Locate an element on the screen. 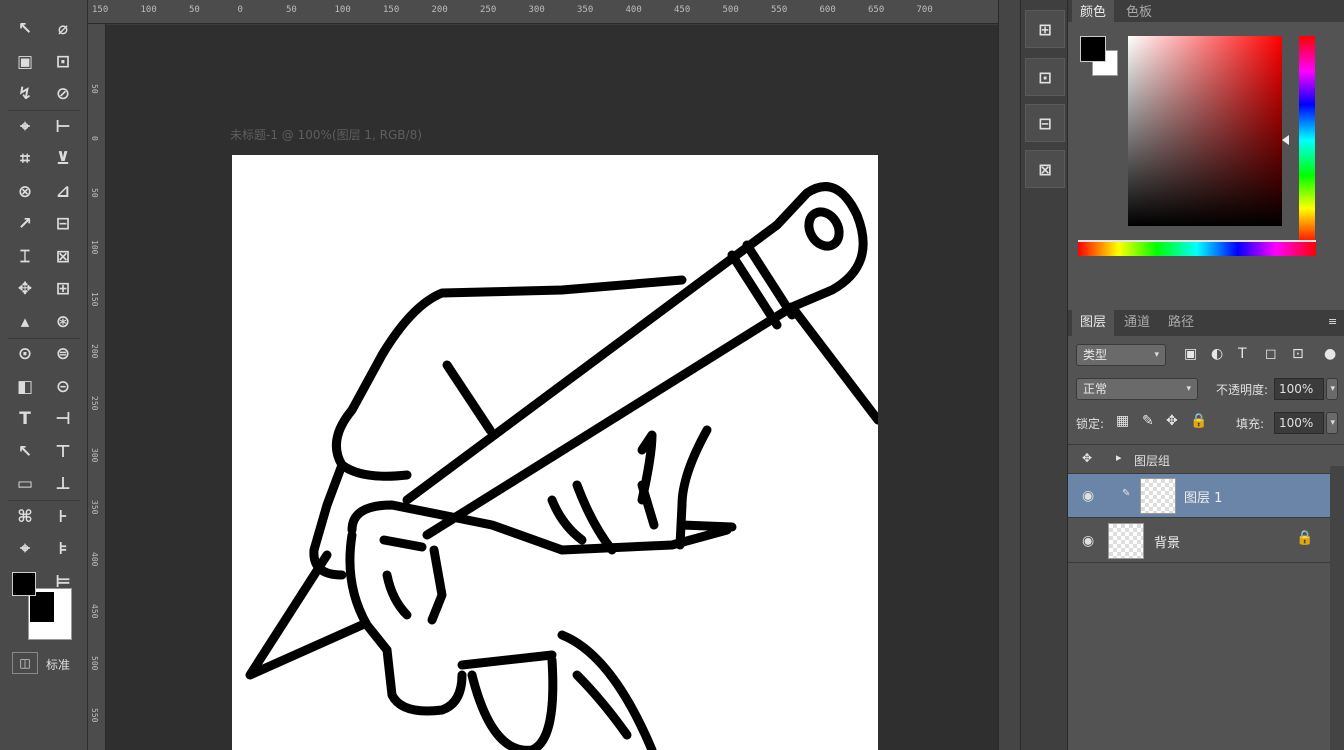 The image size is (1344, 750). ruler-tick-label: 550 is located at coordinates (94, 715).